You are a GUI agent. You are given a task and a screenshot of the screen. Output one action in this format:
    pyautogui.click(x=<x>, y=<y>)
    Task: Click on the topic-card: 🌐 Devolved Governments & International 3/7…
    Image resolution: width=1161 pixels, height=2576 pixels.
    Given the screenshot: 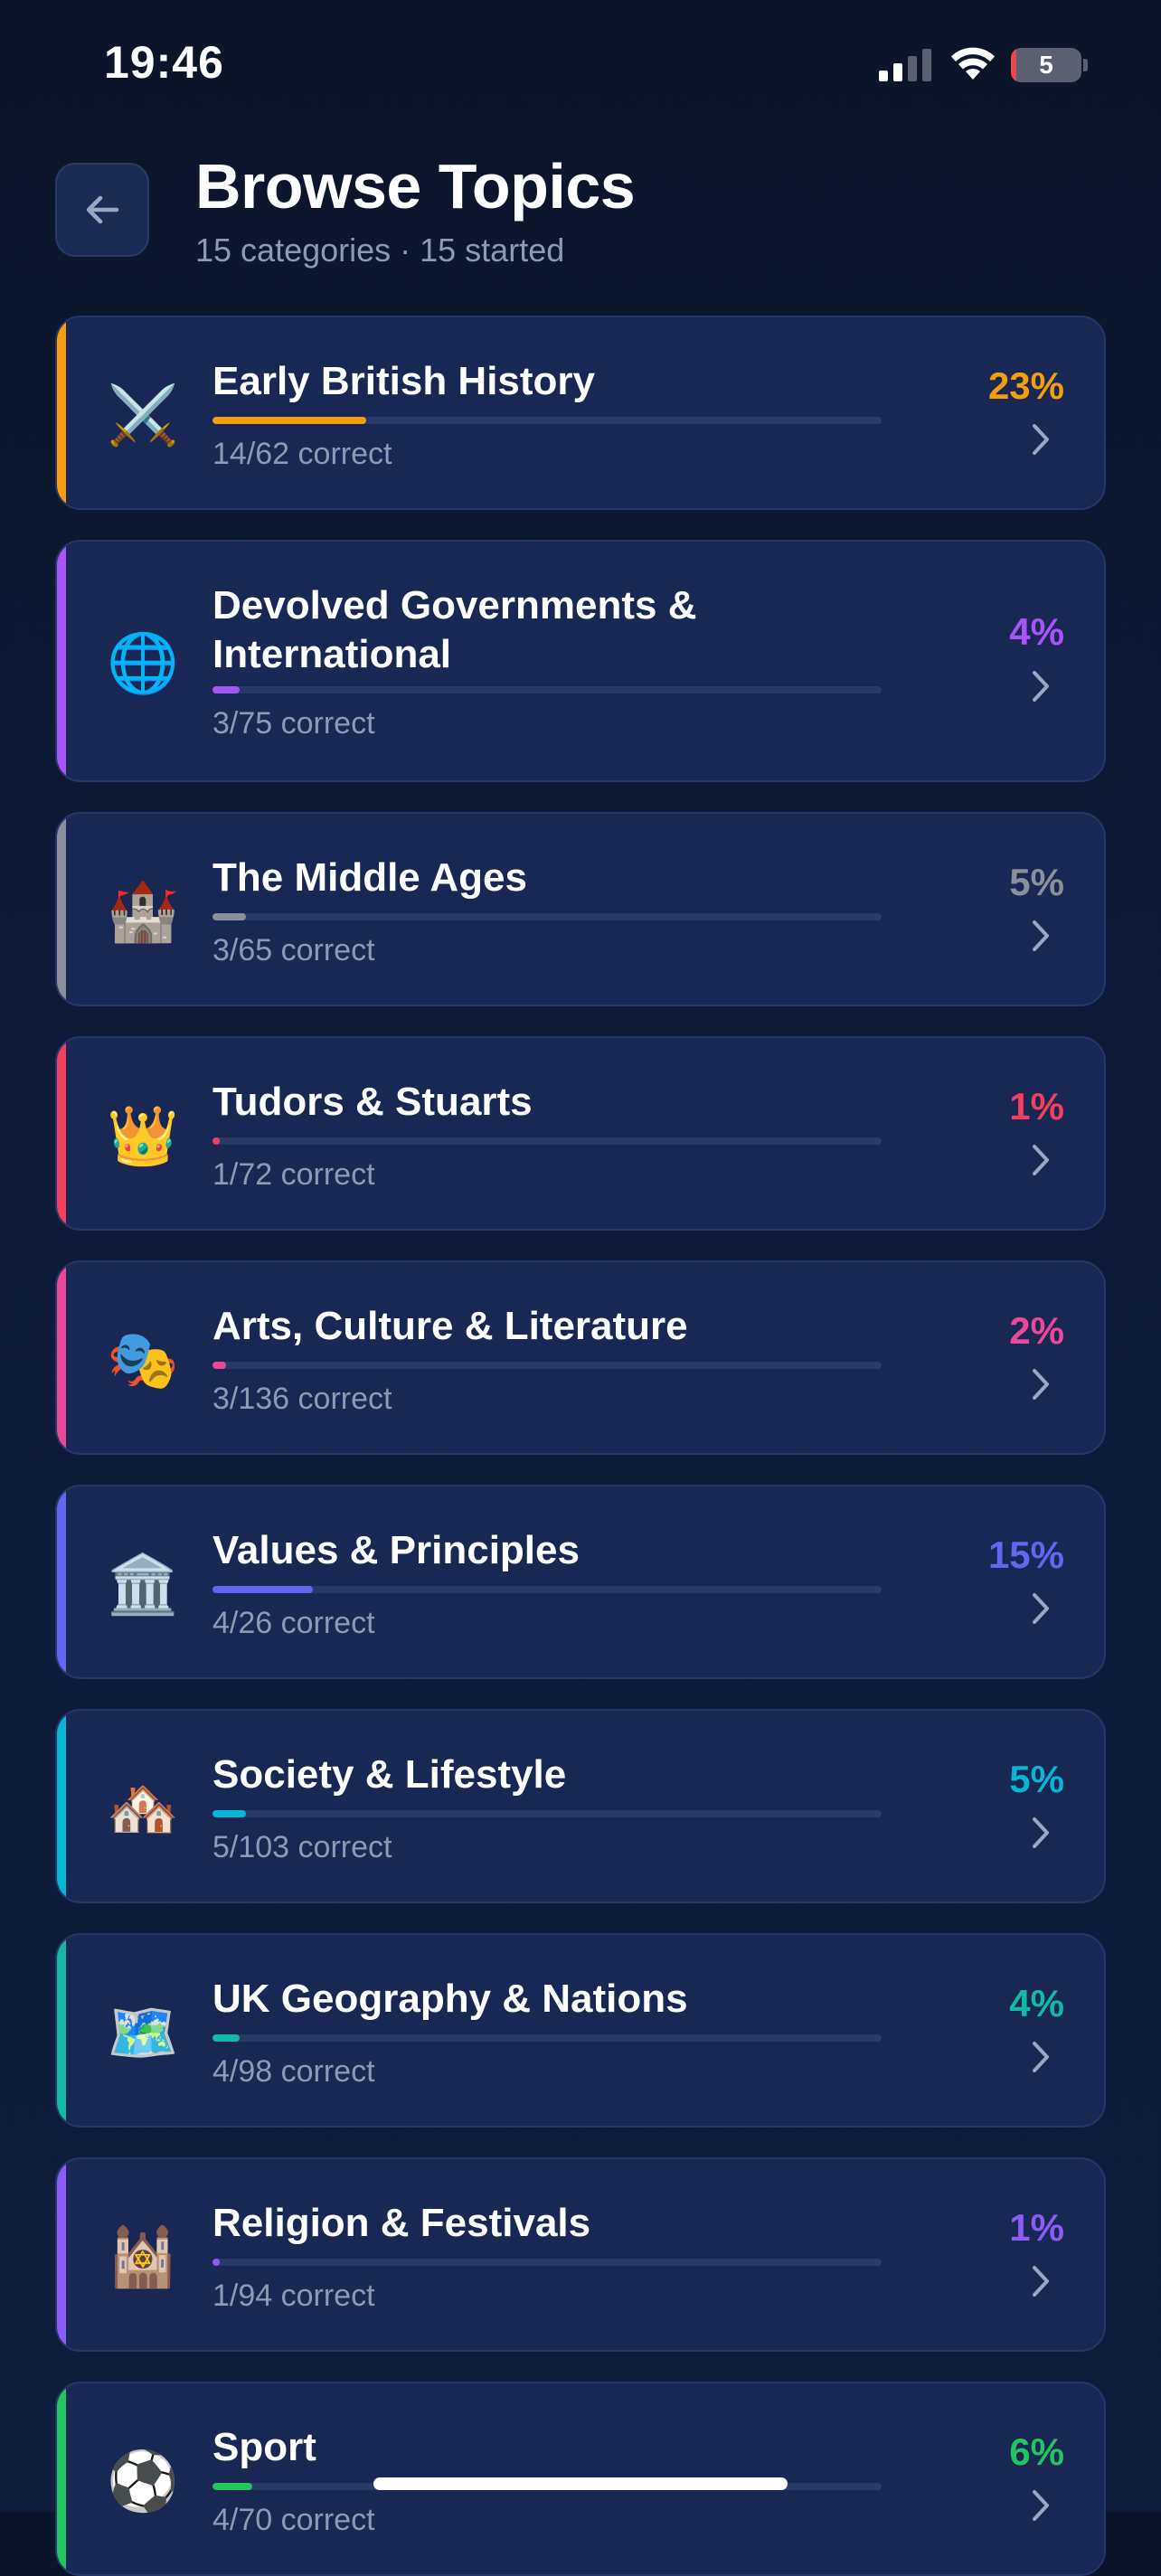 What is the action you would take?
    pyautogui.click(x=580, y=661)
    